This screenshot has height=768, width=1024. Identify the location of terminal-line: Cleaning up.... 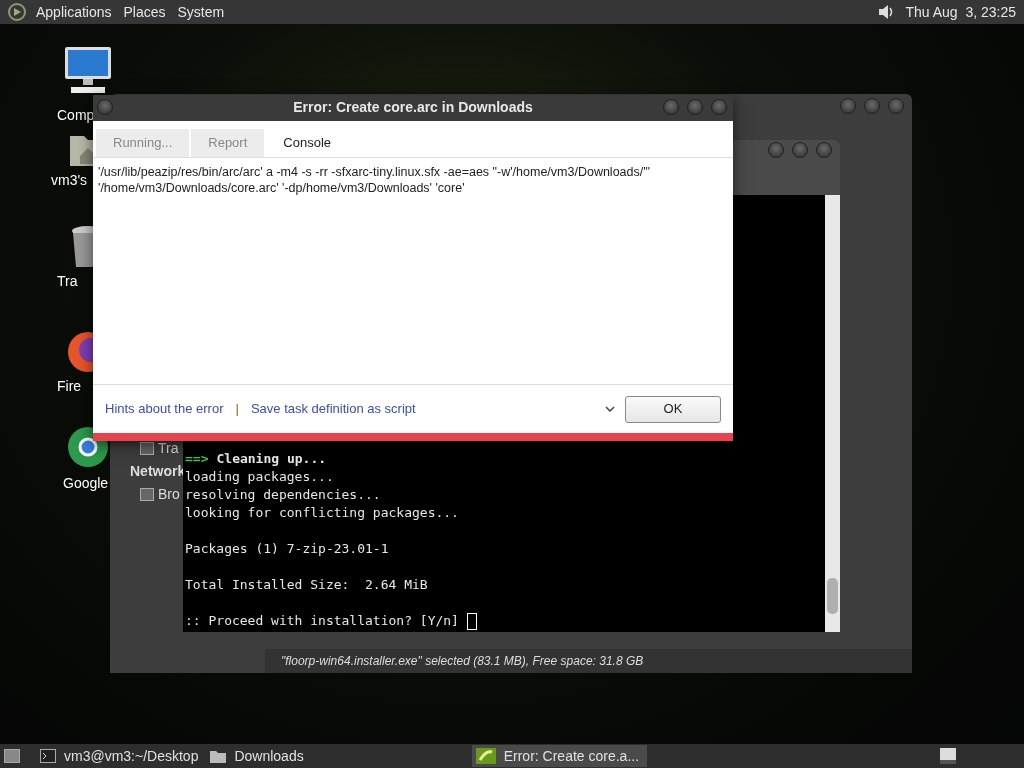
(271, 459).